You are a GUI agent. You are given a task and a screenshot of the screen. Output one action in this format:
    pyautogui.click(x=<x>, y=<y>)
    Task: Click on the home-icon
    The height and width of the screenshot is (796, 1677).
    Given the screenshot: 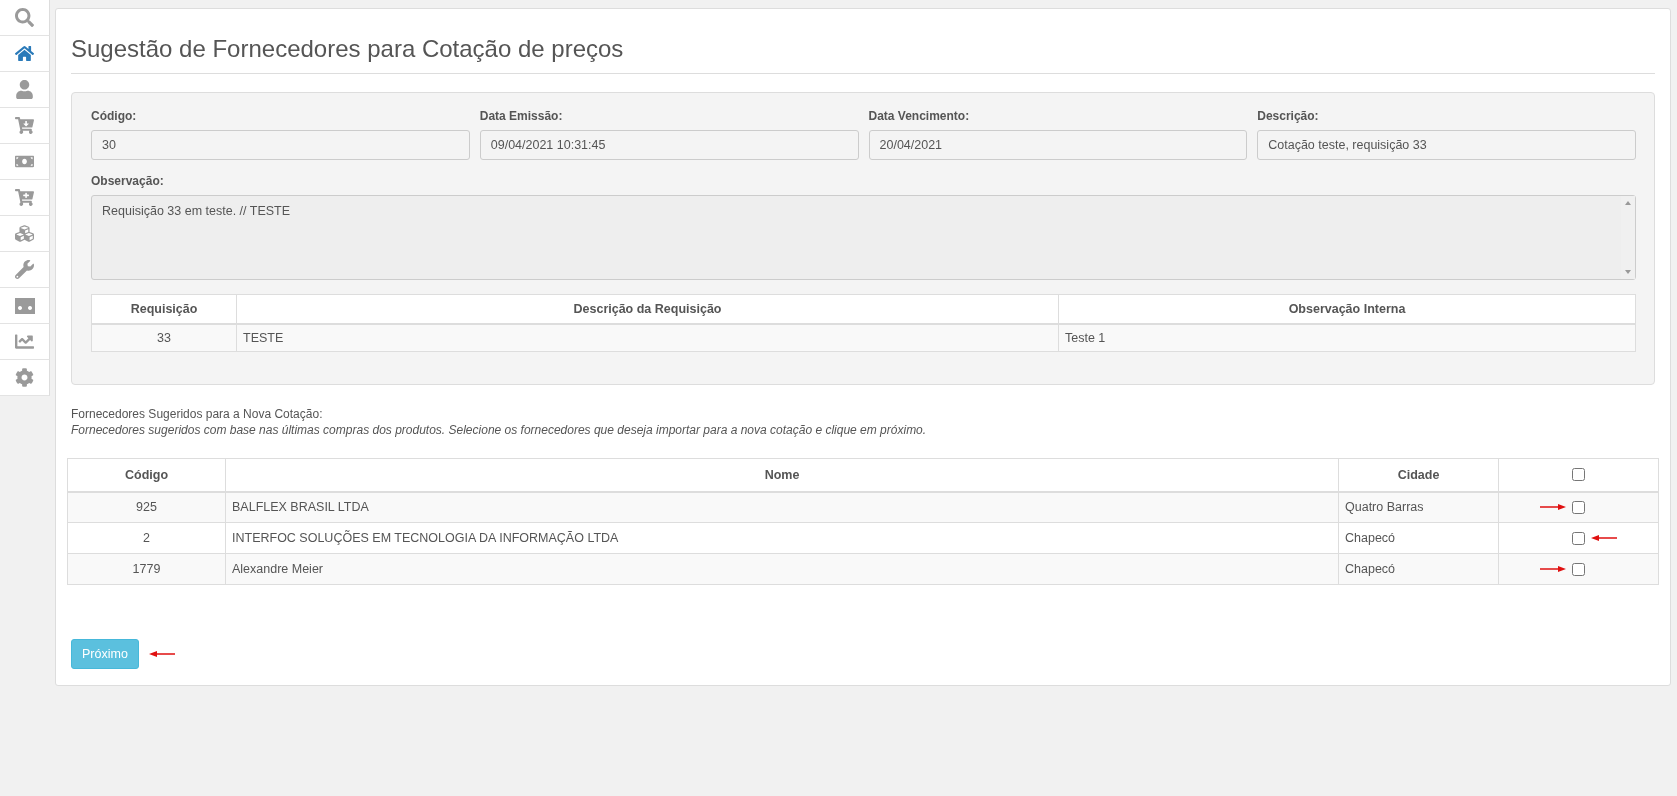 What is the action you would take?
    pyautogui.click(x=24, y=53)
    